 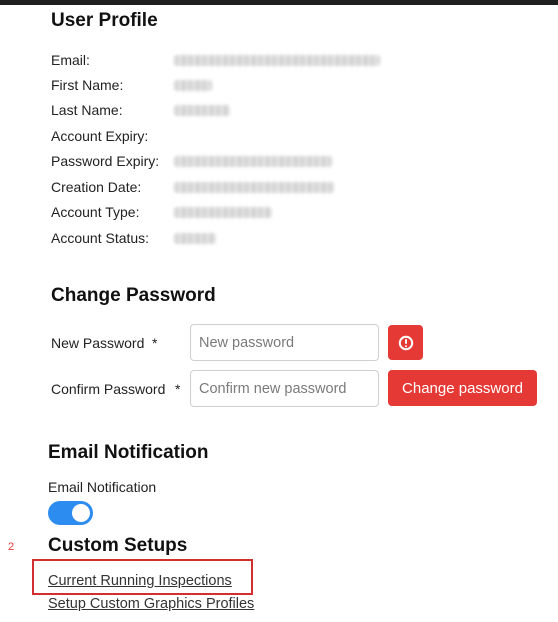 I want to click on toggle-knob, so click(x=81, y=513).